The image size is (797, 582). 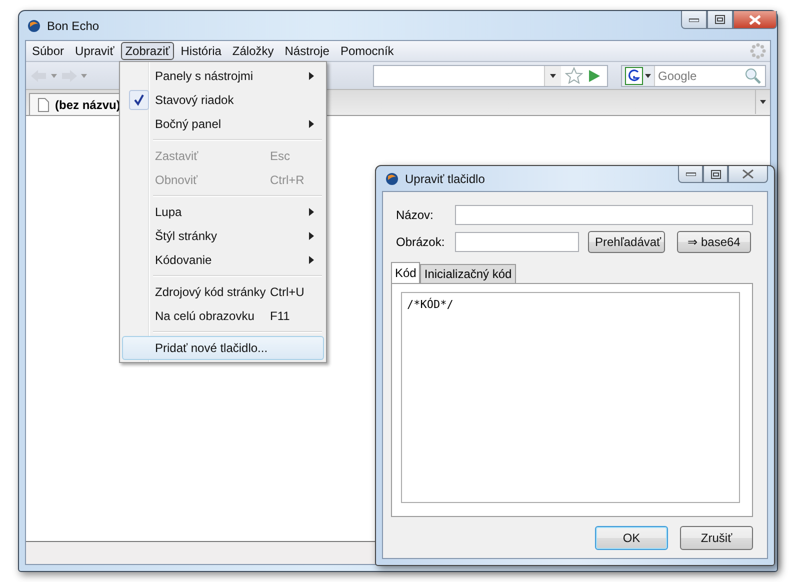 I want to click on address-field, so click(x=490, y=75).